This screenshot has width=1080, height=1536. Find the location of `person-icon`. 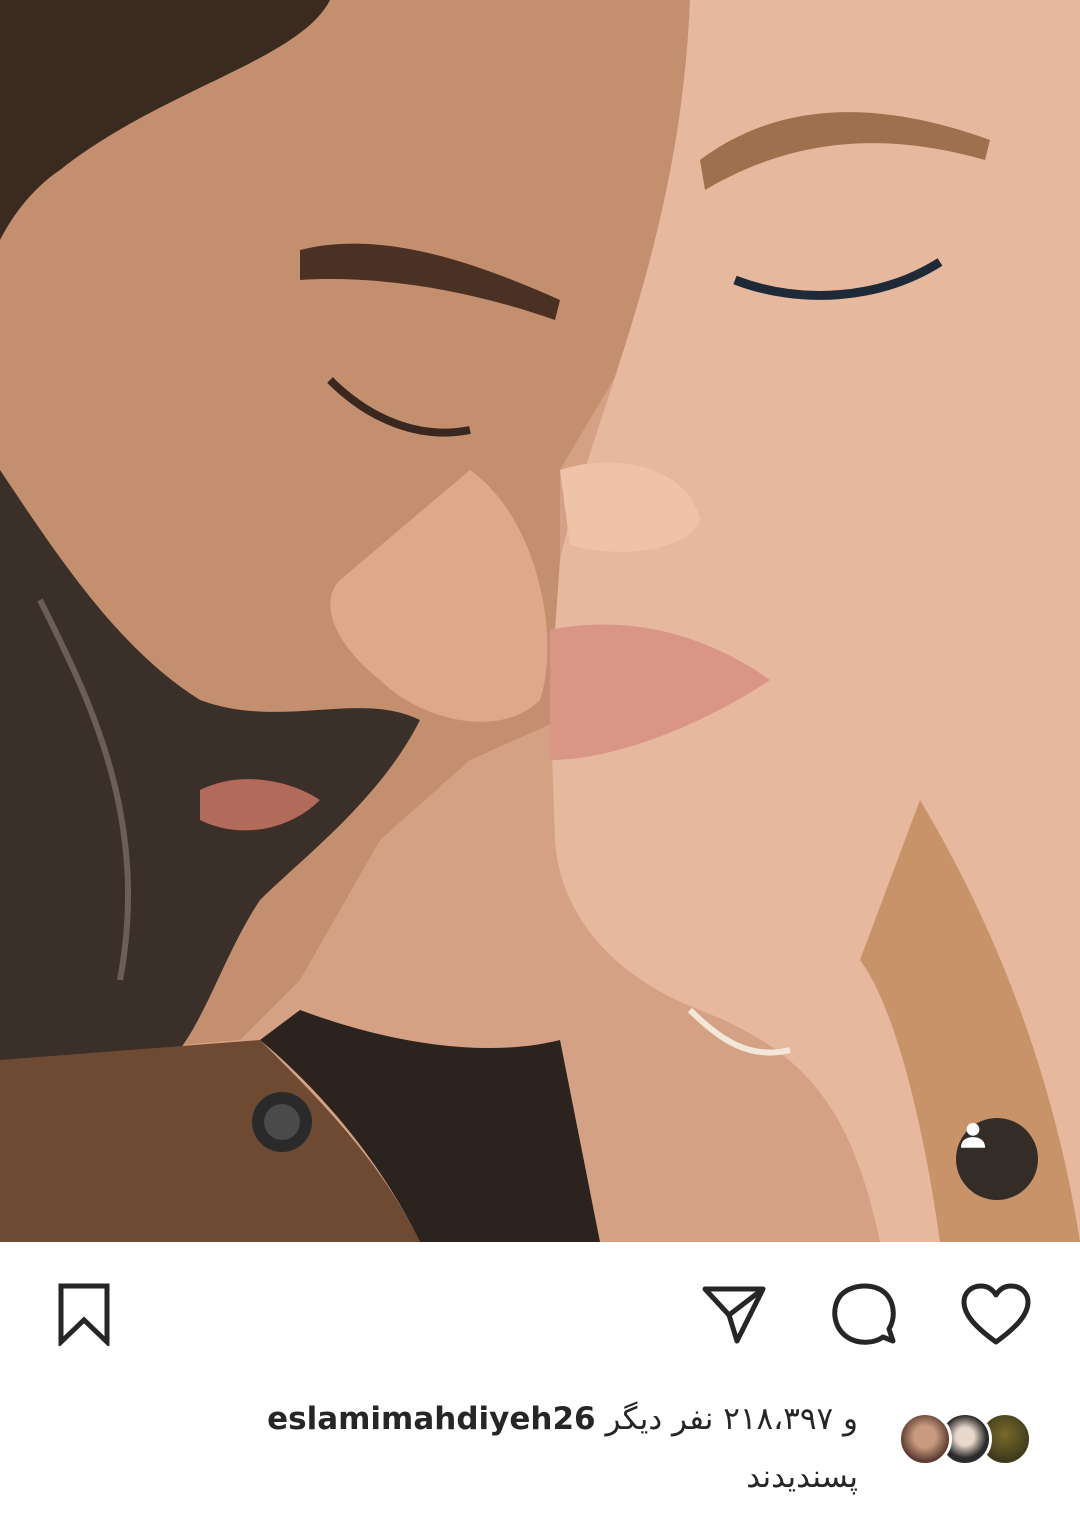

person-icon is located at coordinates (973, 1135).